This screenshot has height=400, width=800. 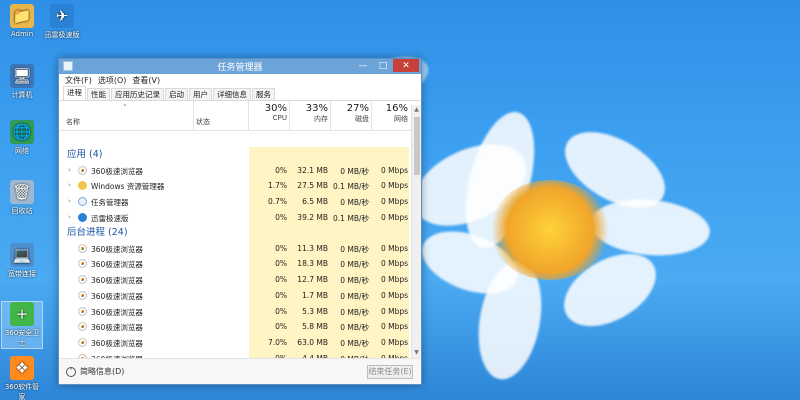 What do you see at coordinates (62, 16) in the screenshot?
I see `bird-icon: ✈` at bounding box center [62, 16].